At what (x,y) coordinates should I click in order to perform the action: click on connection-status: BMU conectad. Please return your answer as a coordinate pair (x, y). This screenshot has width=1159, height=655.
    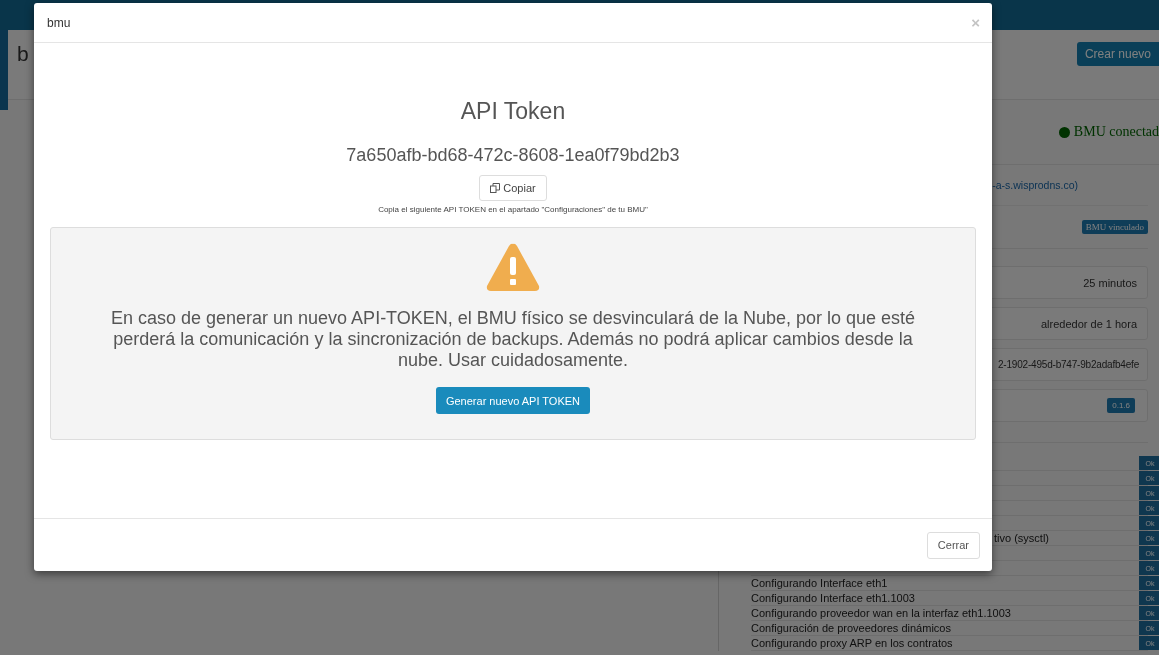
    Looking at the image, I should click on (1108, 132).